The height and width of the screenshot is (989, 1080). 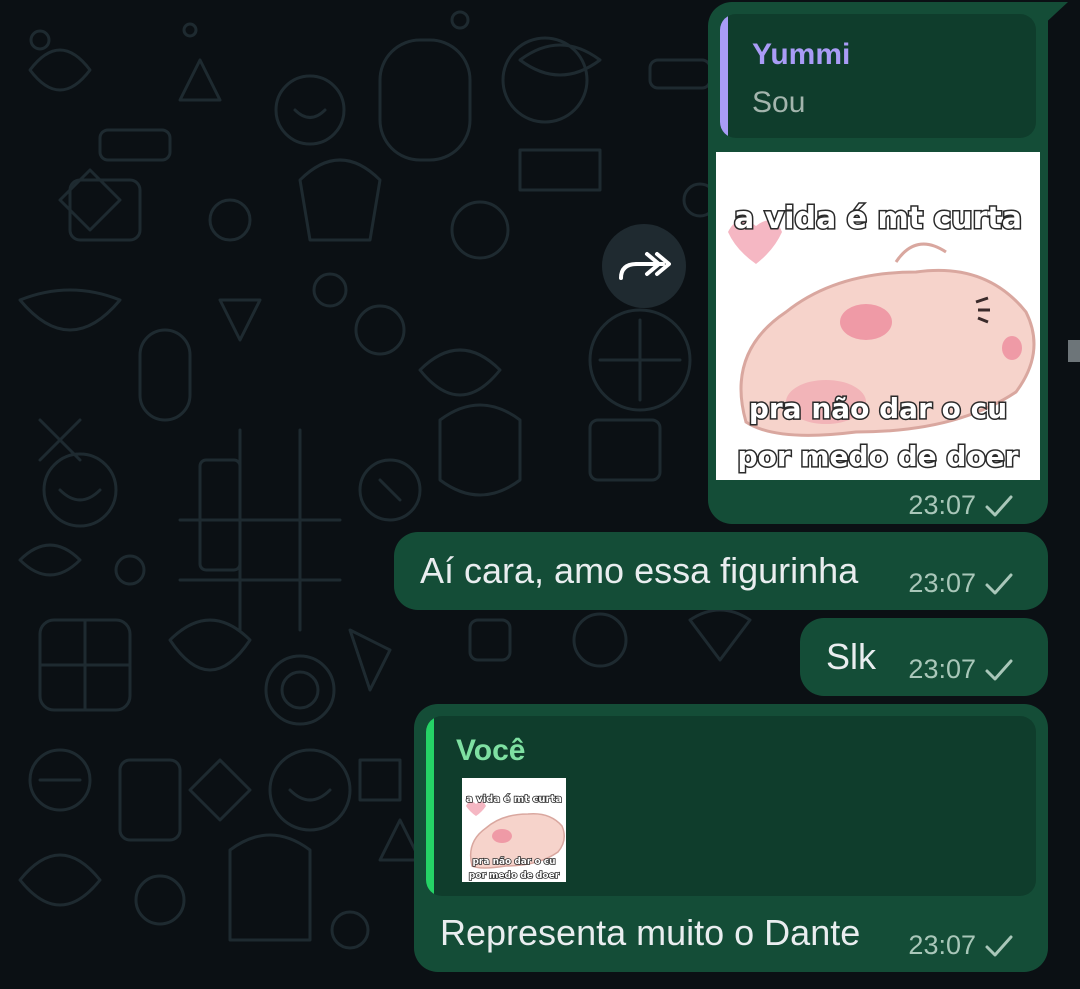 What do you see at coordinates (1054, 15) in the screenshot?
I see `bubble-tail` at bounding box center [1054, 15].